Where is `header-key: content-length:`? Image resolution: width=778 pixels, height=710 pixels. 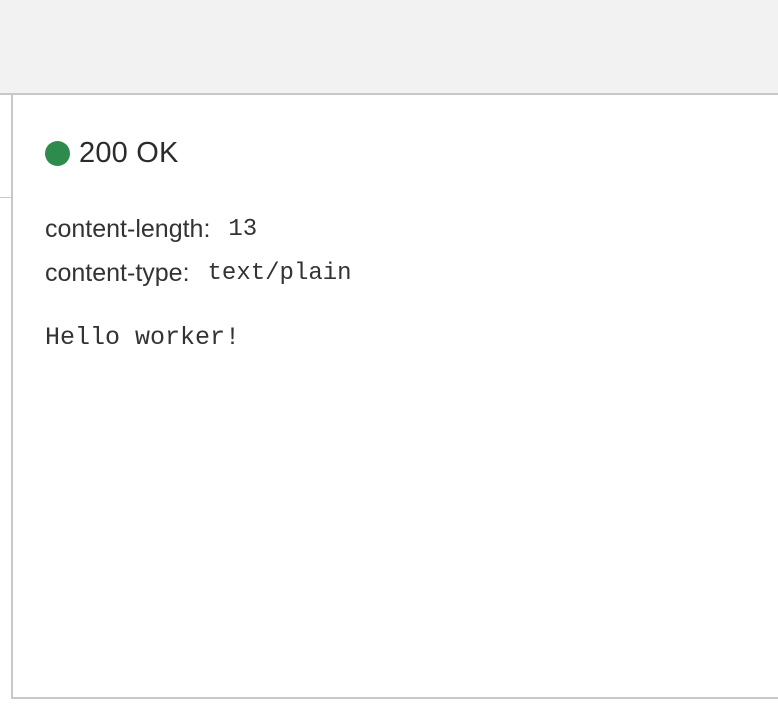
header-key: content-length: is located at coordinates (128, 228).